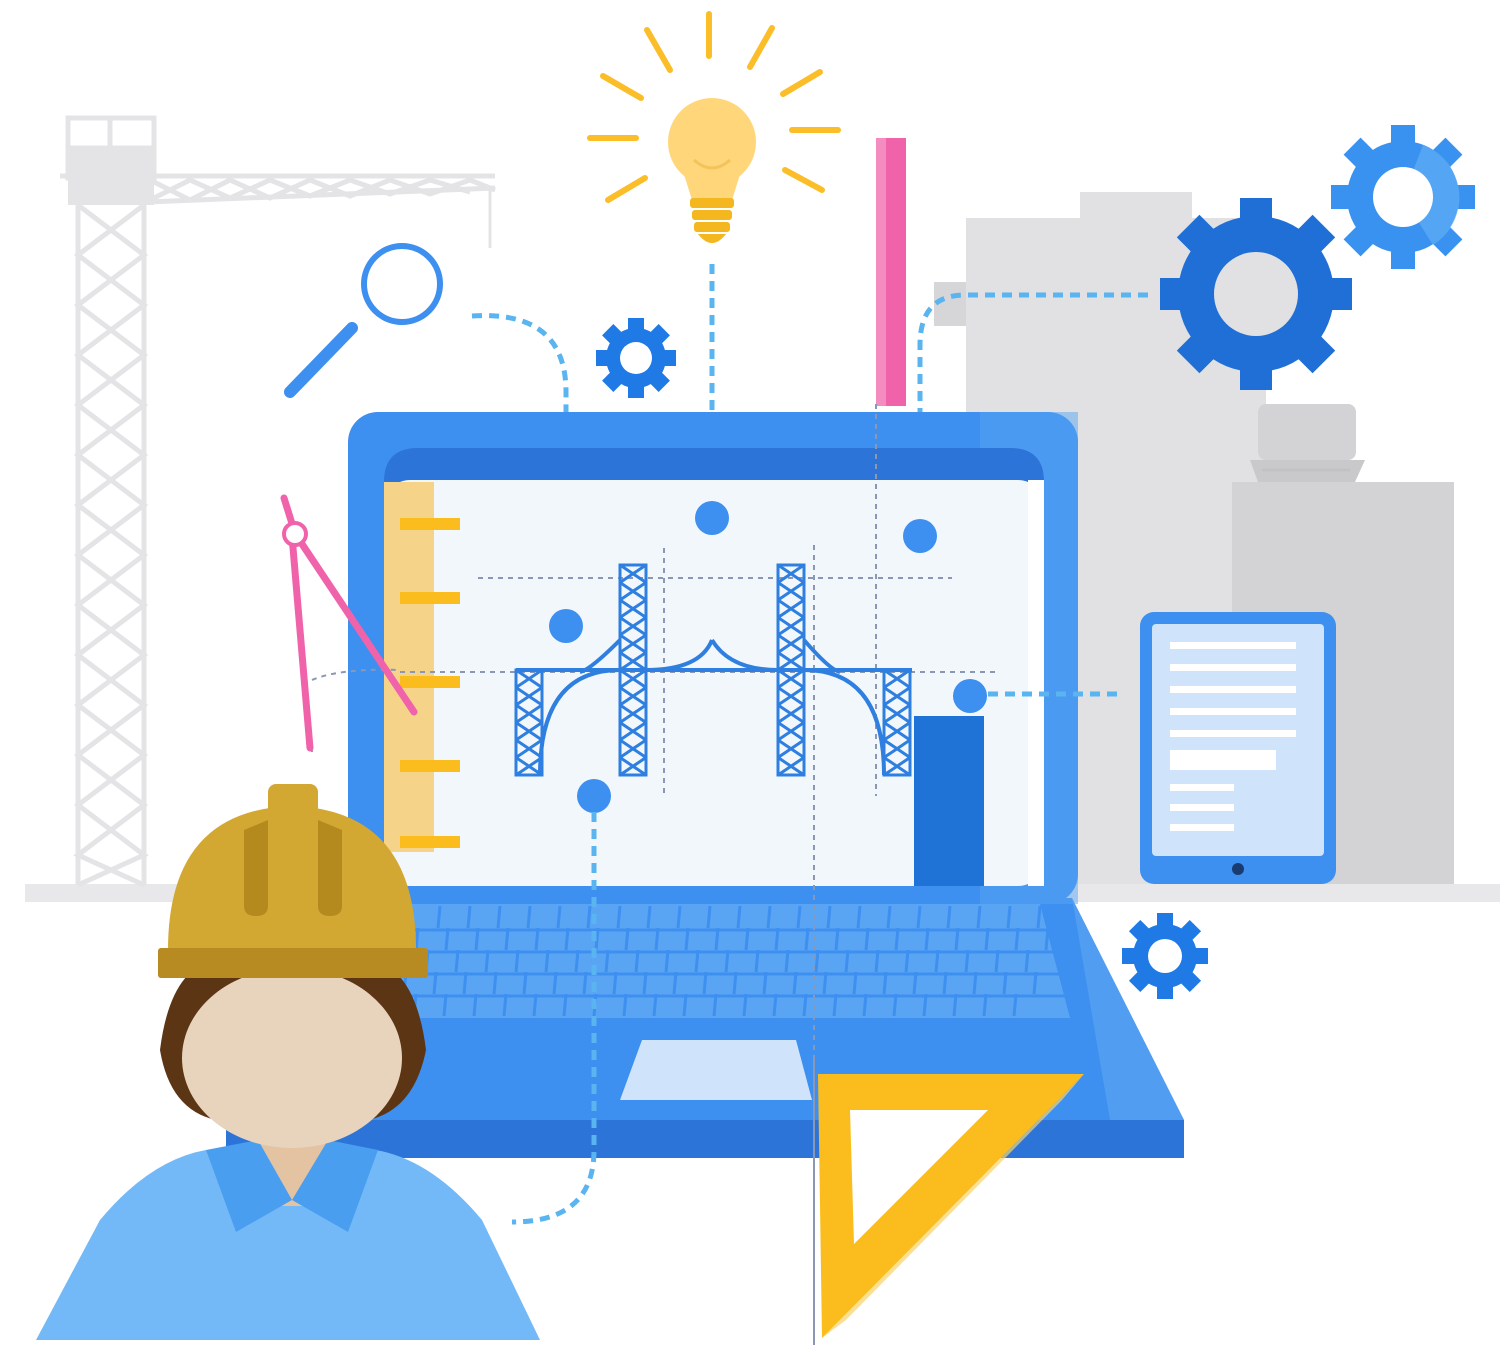 The width and height of the screenshot is (1510, 1352). I want to click on set-square-icon, so click(951, 1206).